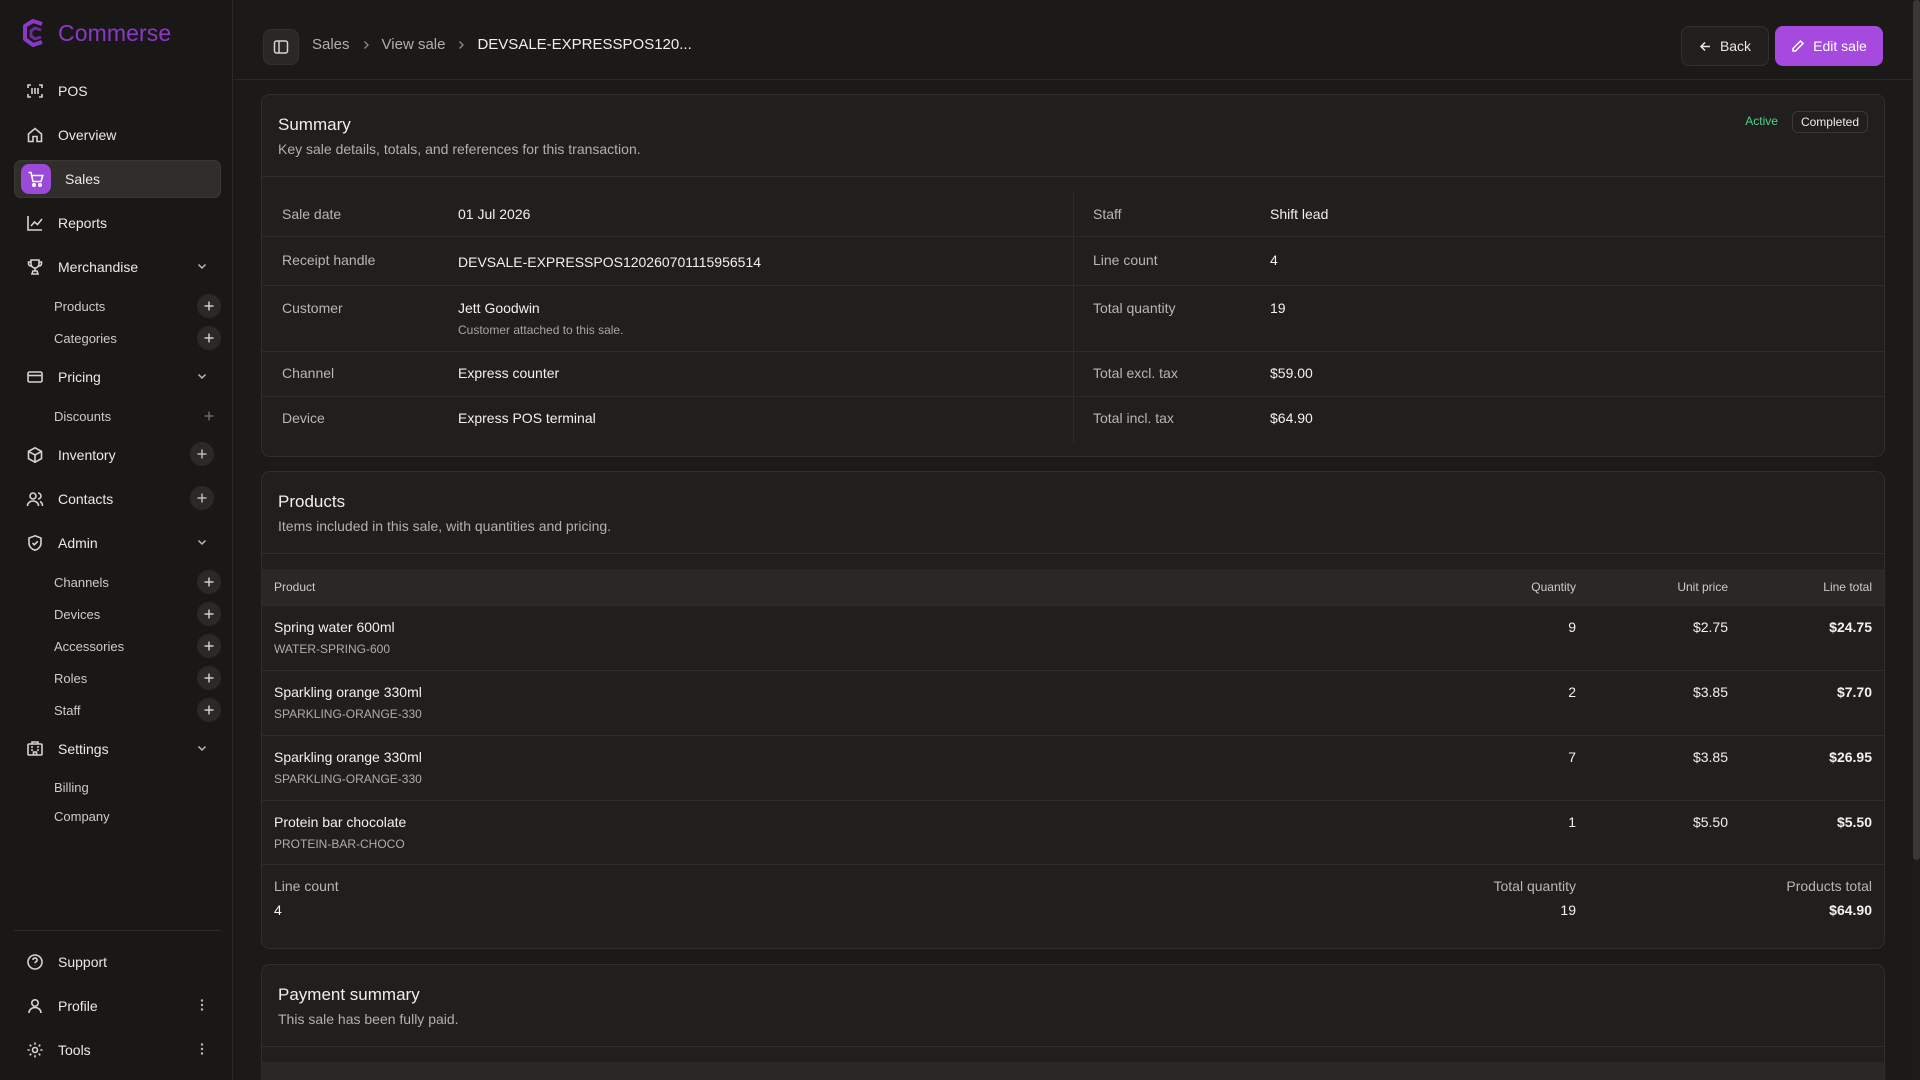  What do you see at coordinates (1291, 418) in the screenshot?
I see `total-incl-tax-value: $64.90` at bounding box center [1291, 418].